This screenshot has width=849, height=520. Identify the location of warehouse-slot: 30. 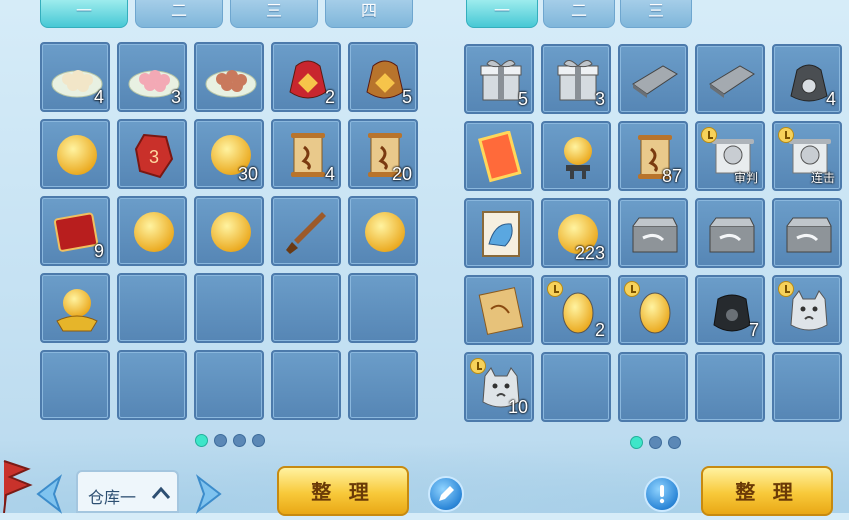
(229, 154).